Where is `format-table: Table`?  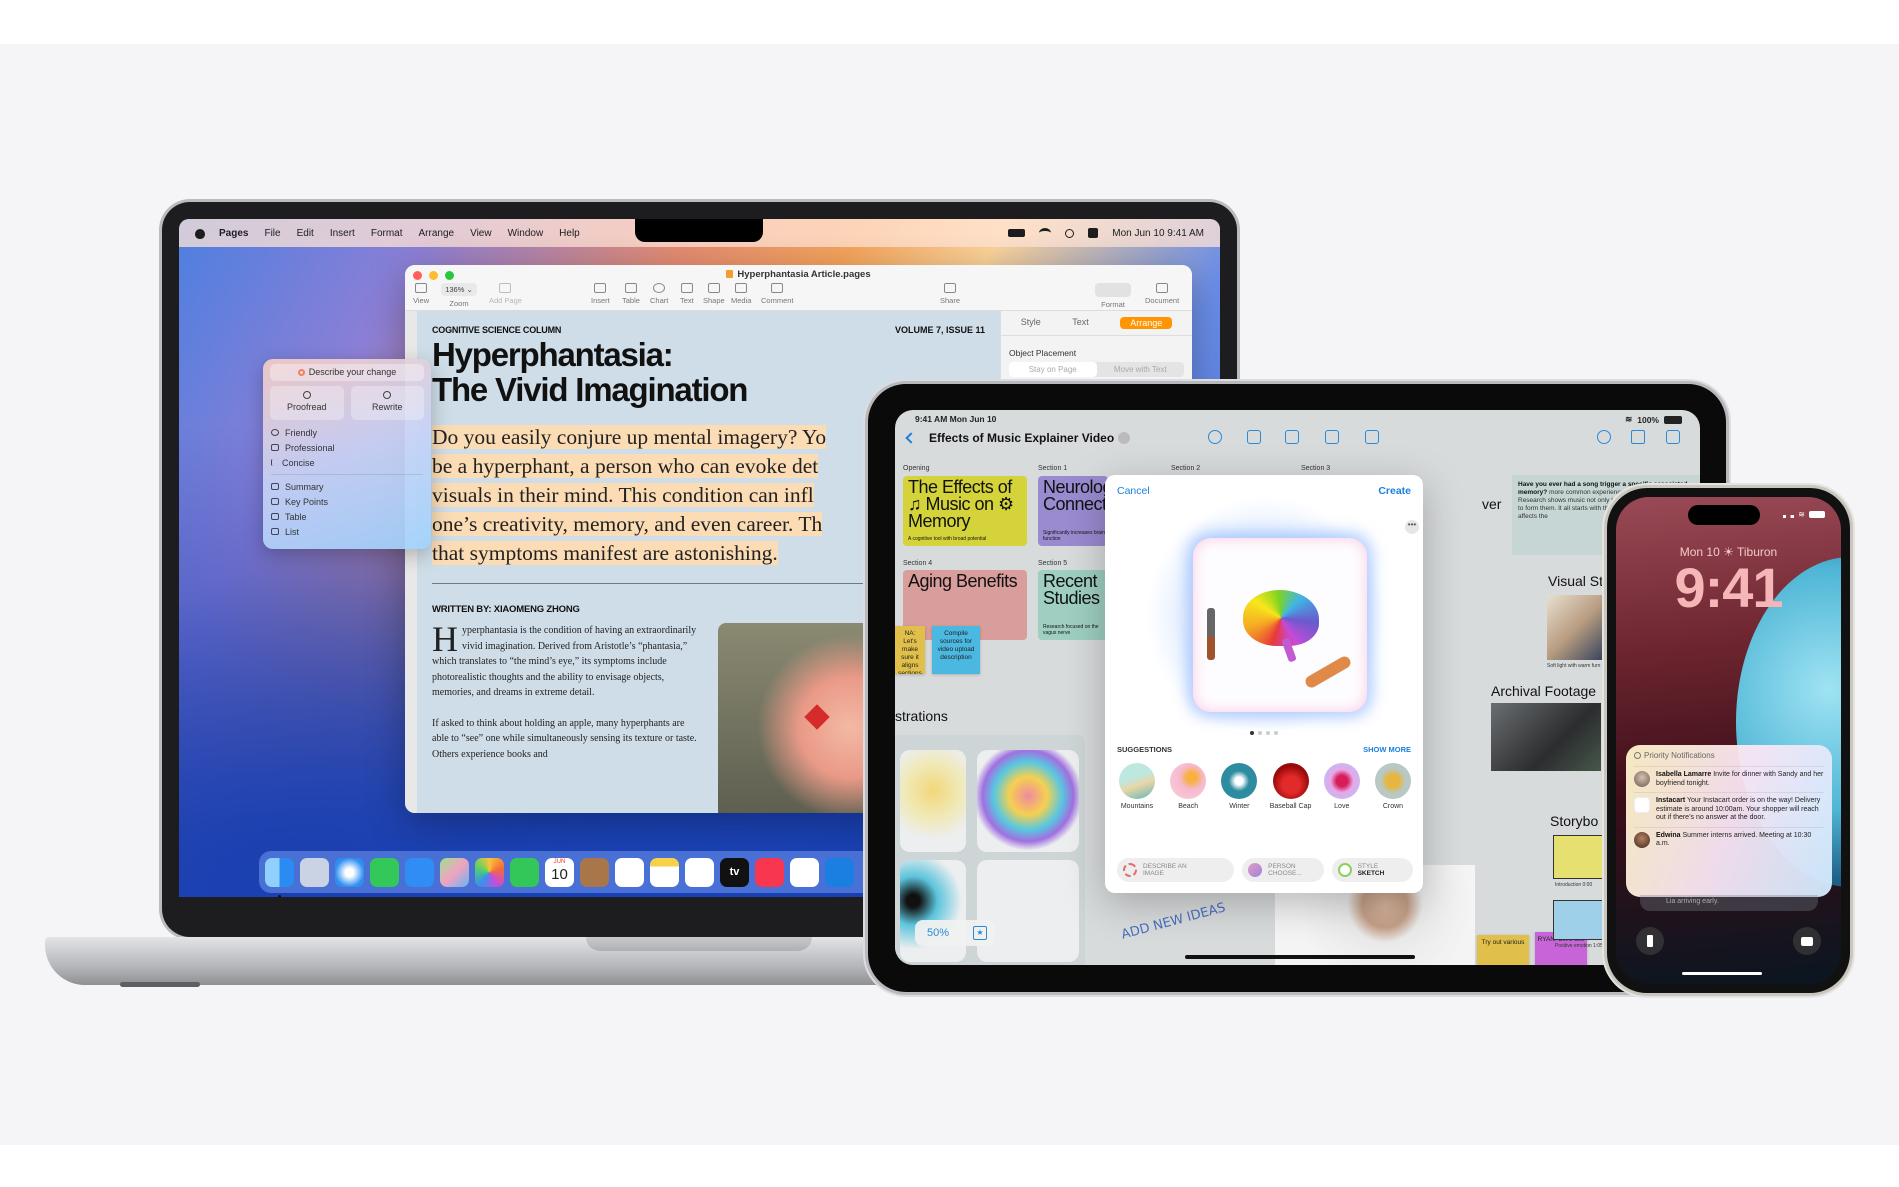
format-table: Table is located at coordinates (347, 516).